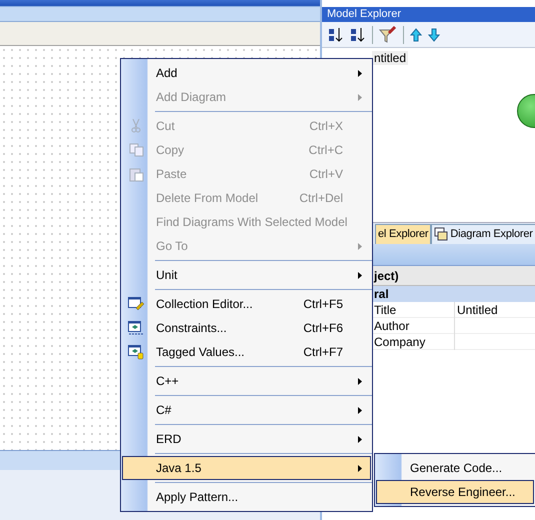  I want to click on diagram-icon, so click(441, 234).